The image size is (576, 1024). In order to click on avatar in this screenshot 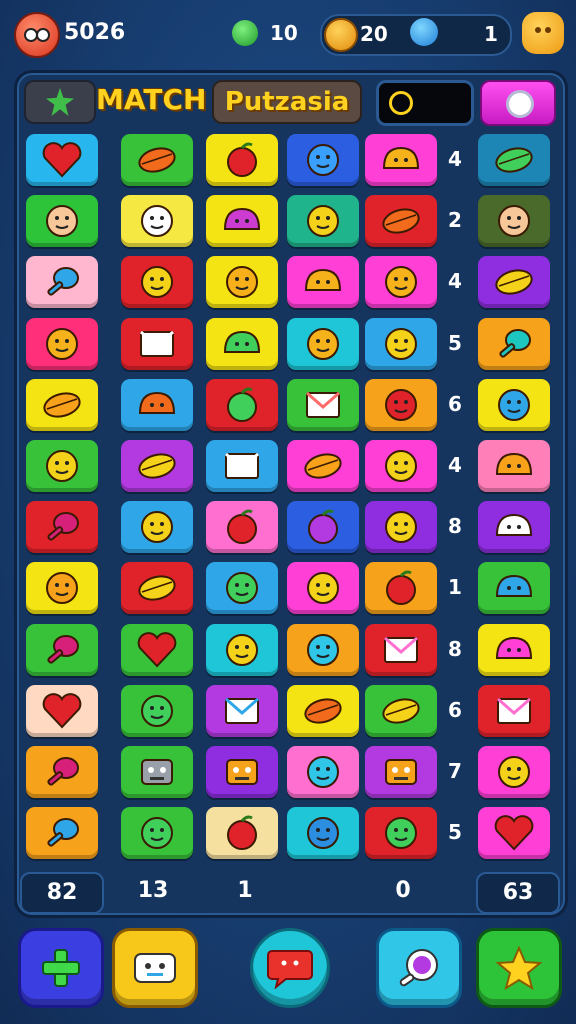, I will do `click(37, 35)`.